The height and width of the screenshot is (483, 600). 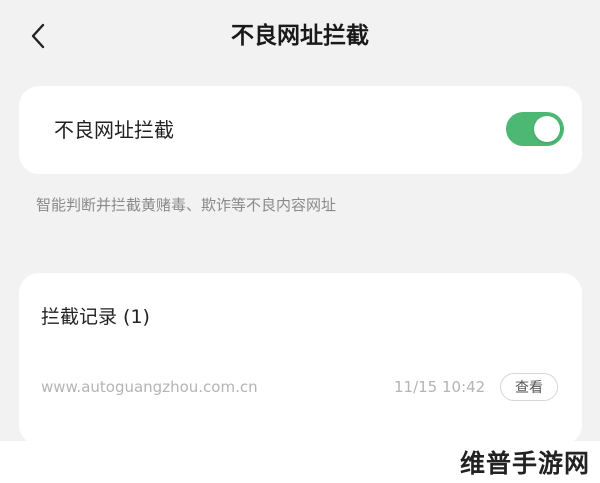 I want to click on page-title: 不良网址拦截, so click(x=300, y=36).